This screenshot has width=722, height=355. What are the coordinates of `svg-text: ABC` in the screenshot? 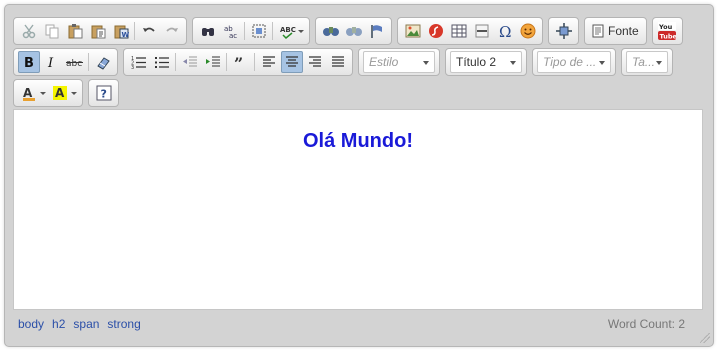 It's located at (288, 30).